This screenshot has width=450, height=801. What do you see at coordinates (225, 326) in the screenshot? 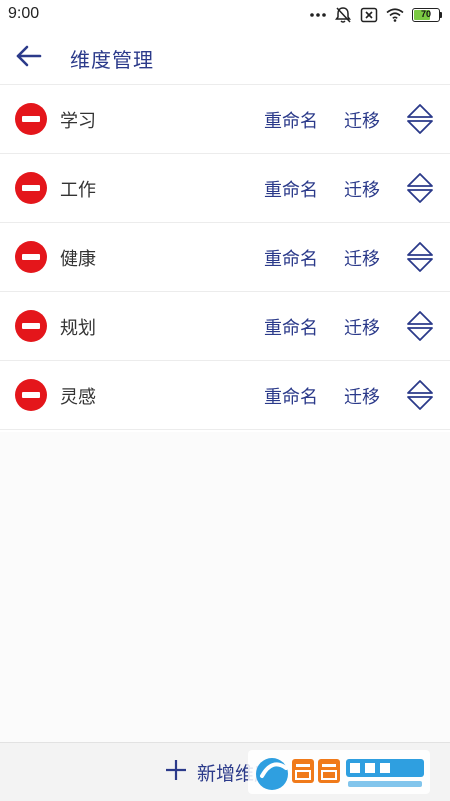
I see `dimension-row: 规划 重命名 迁移` at bounding box center [225, 326].